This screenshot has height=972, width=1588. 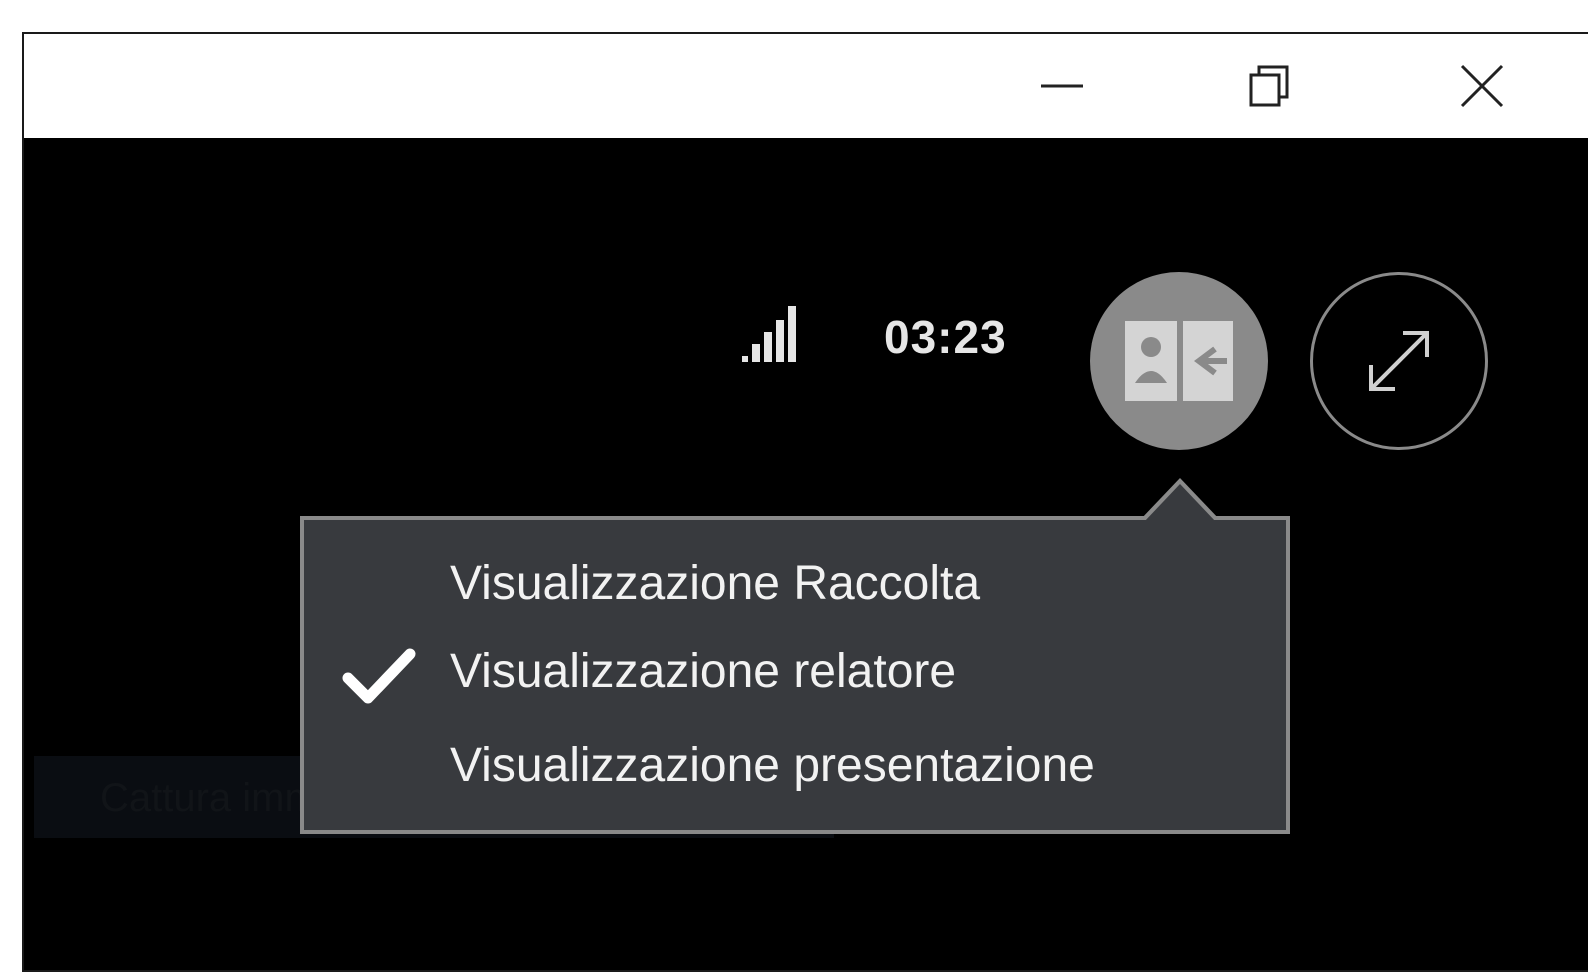 I want to click on menu-item-label: Visualizzazione Raccolta, so click(x=715, y=583).